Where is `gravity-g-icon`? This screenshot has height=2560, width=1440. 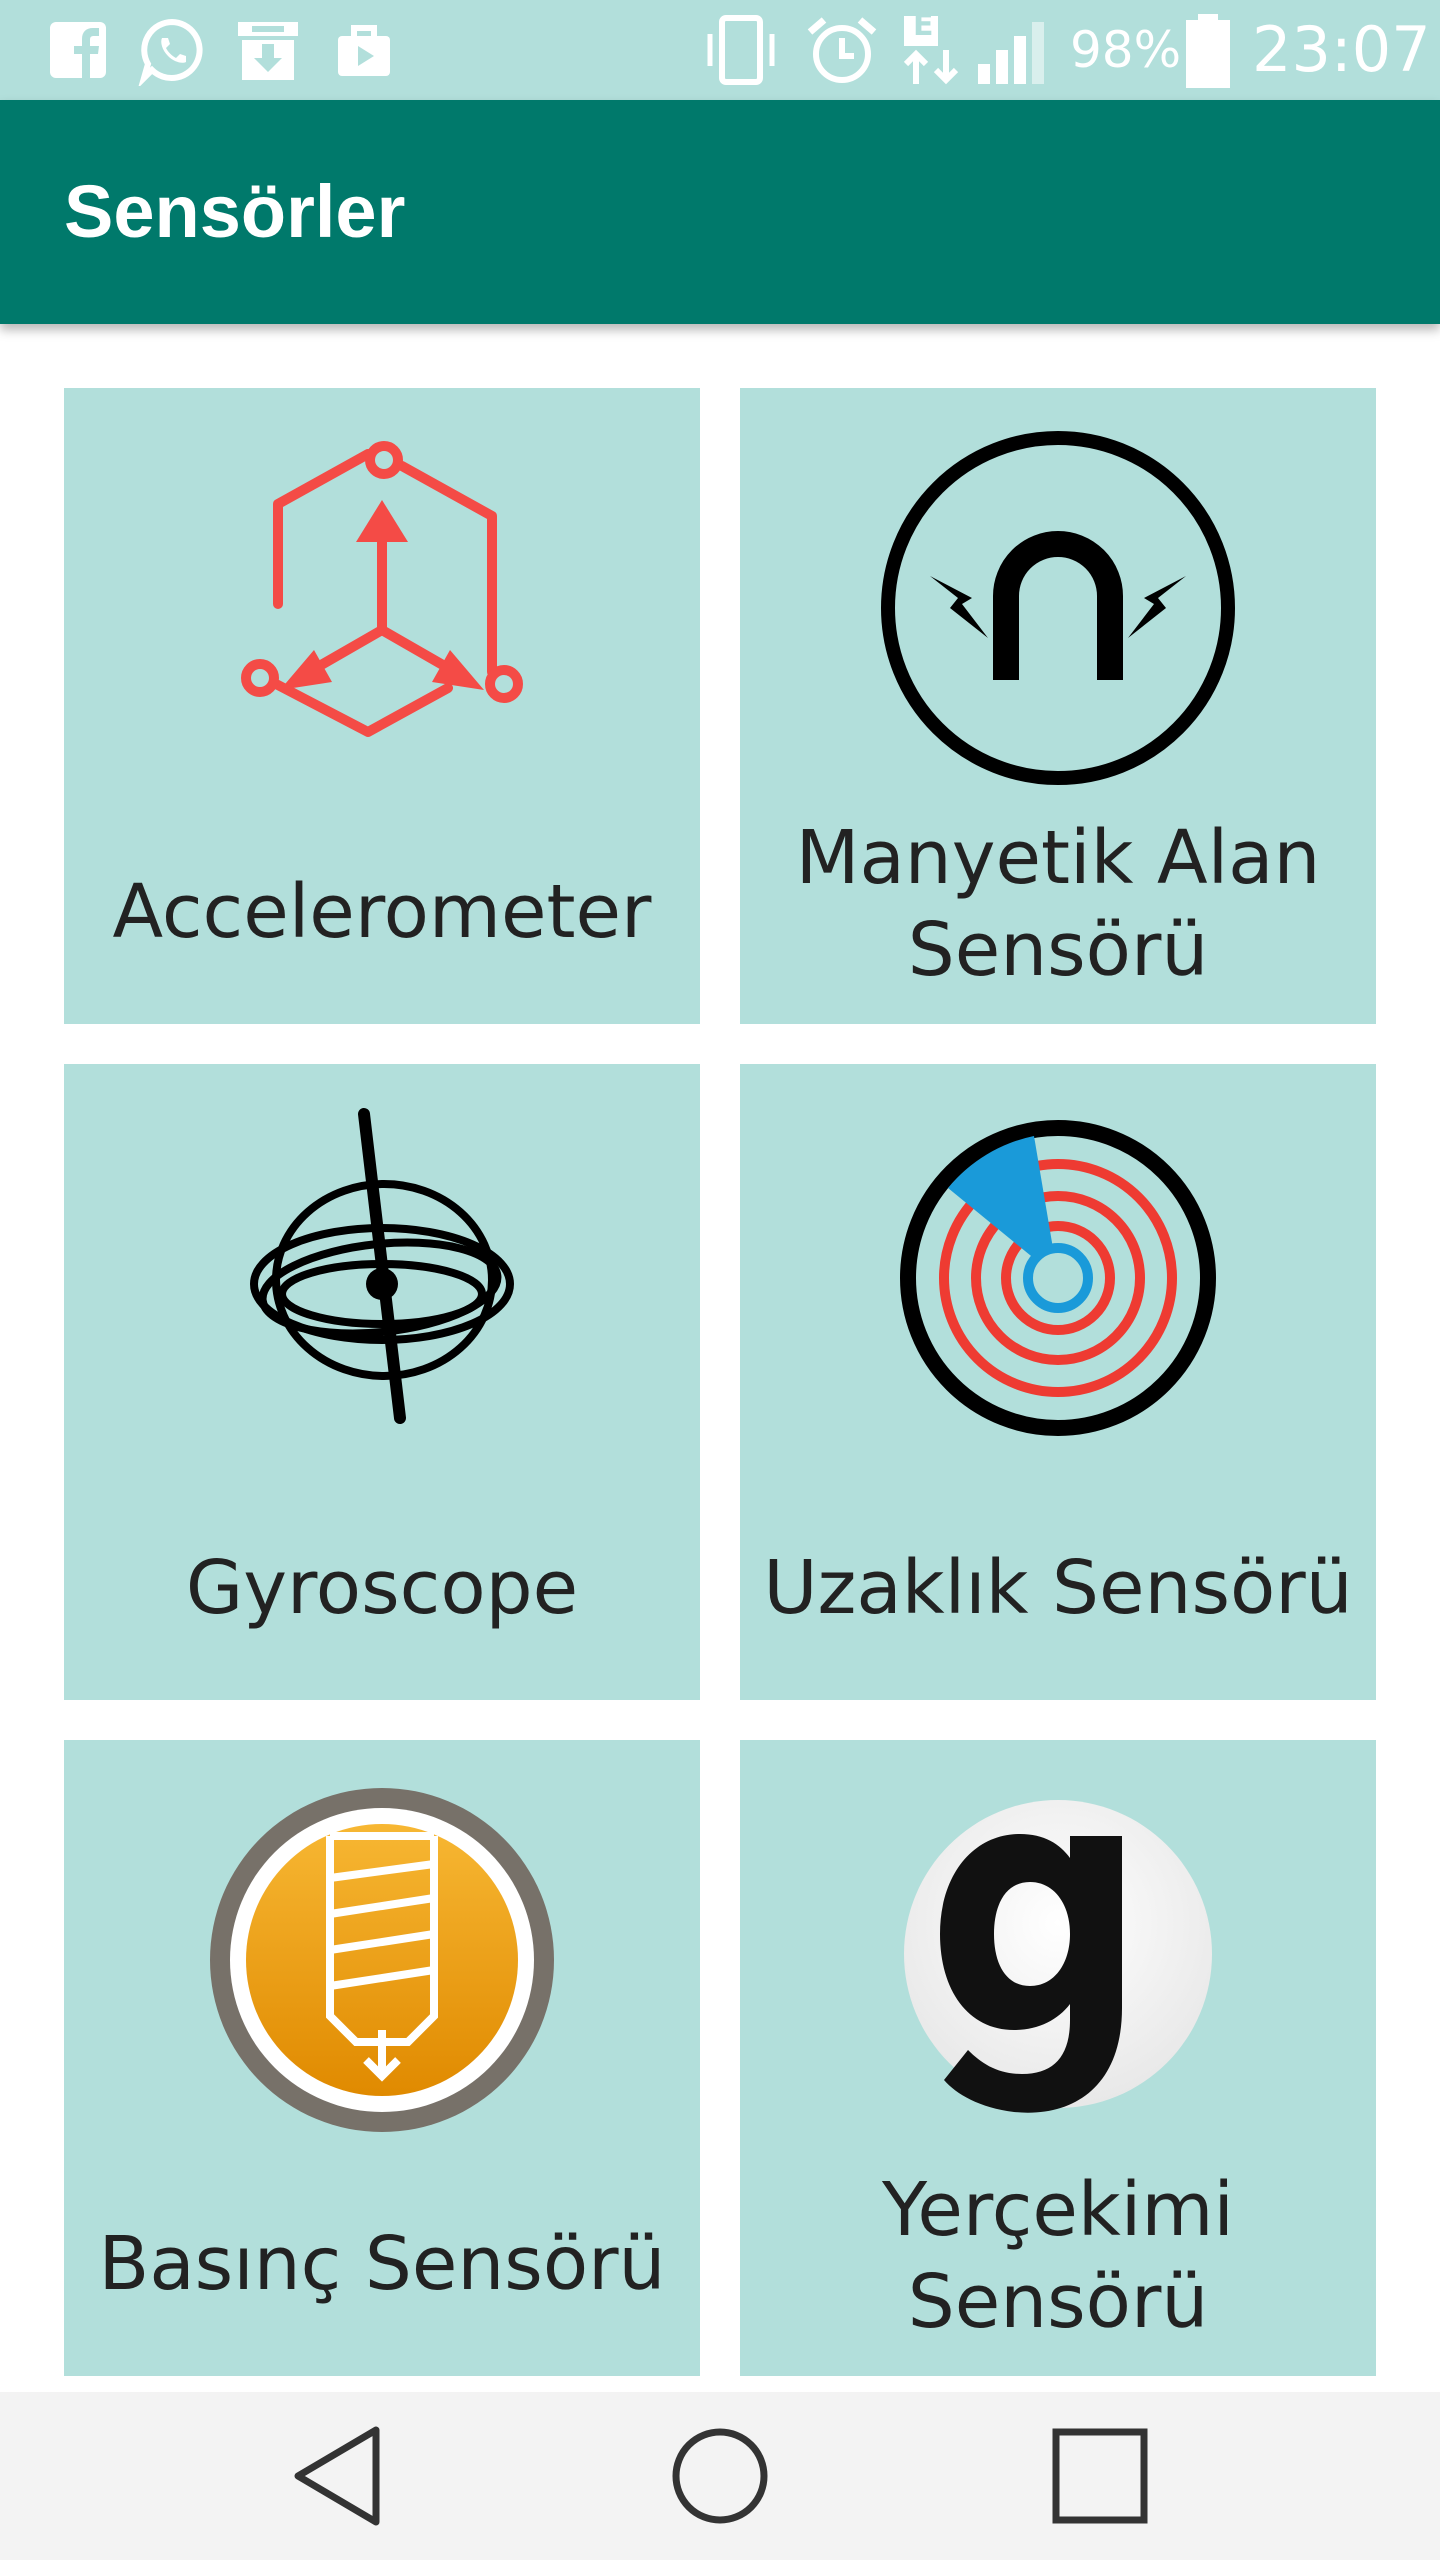 gravity-g-icon is located at coordinates (1058, 1955).